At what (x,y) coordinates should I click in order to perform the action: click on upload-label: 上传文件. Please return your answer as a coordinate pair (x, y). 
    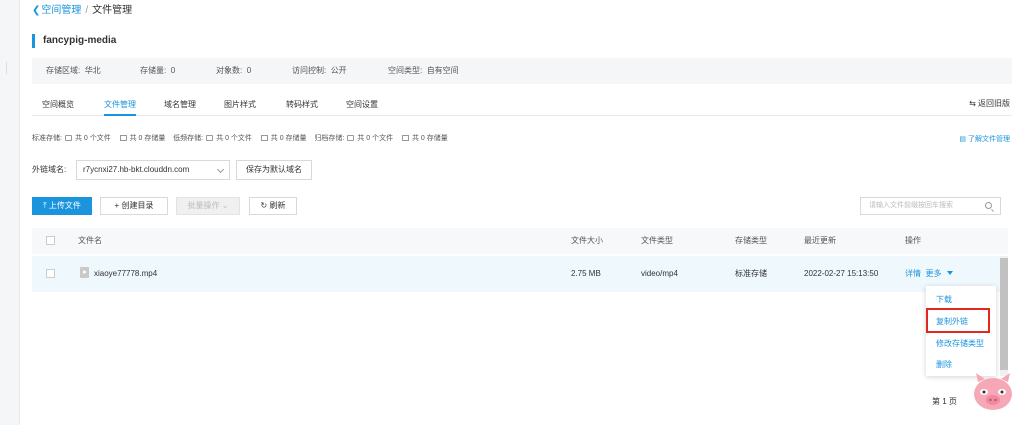
    Looking at the image, I should click on (64, 205).